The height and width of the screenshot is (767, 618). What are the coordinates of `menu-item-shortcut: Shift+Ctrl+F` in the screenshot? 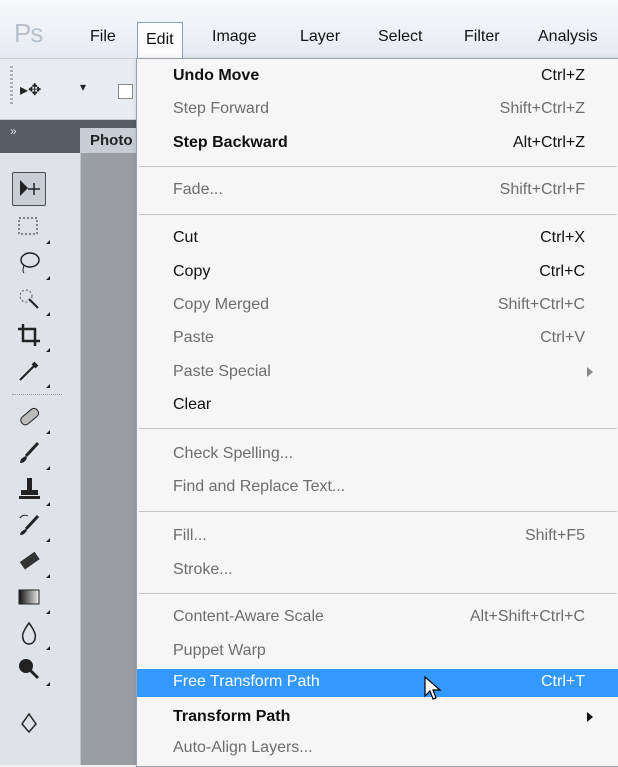 It's located at (542, 189).